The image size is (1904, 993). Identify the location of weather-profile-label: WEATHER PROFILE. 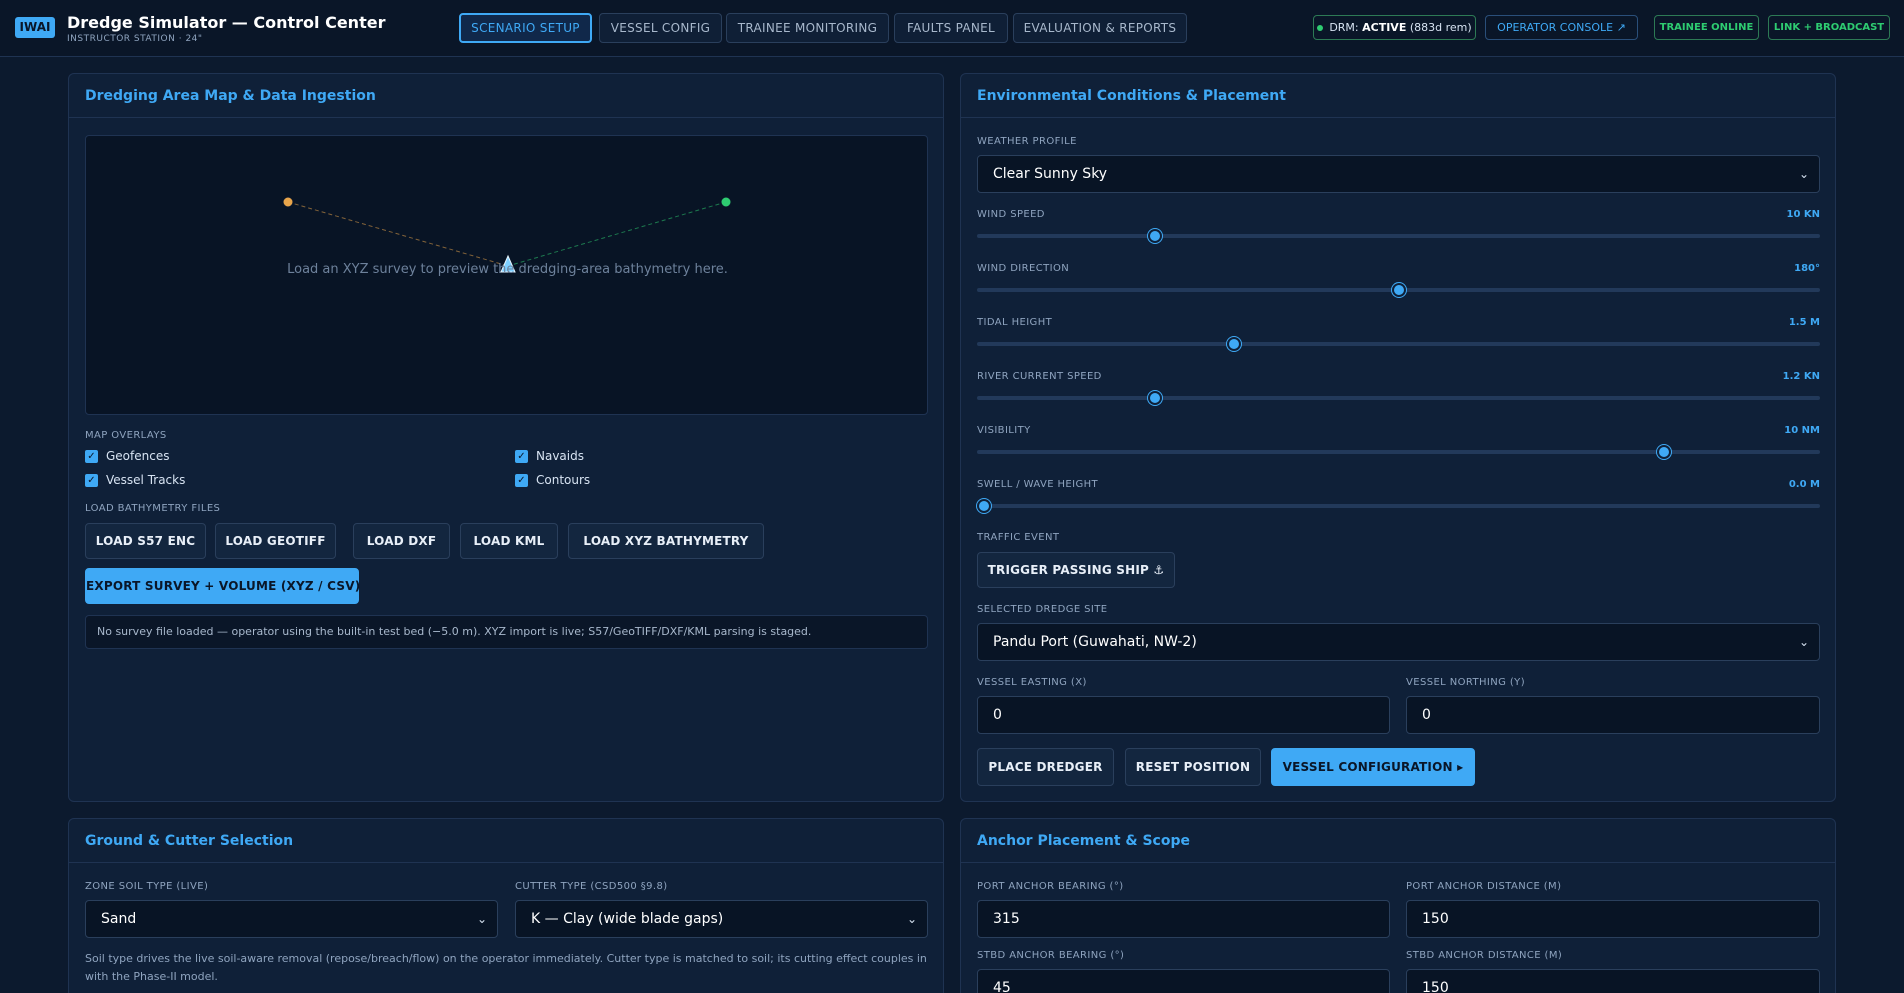
(1027, 141).